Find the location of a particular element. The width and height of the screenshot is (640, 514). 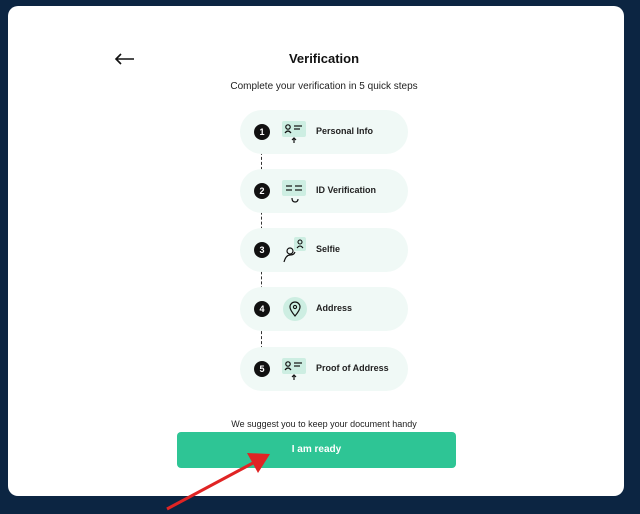

step-selfie: 3 Selfie is located at coordinates (324, 250).